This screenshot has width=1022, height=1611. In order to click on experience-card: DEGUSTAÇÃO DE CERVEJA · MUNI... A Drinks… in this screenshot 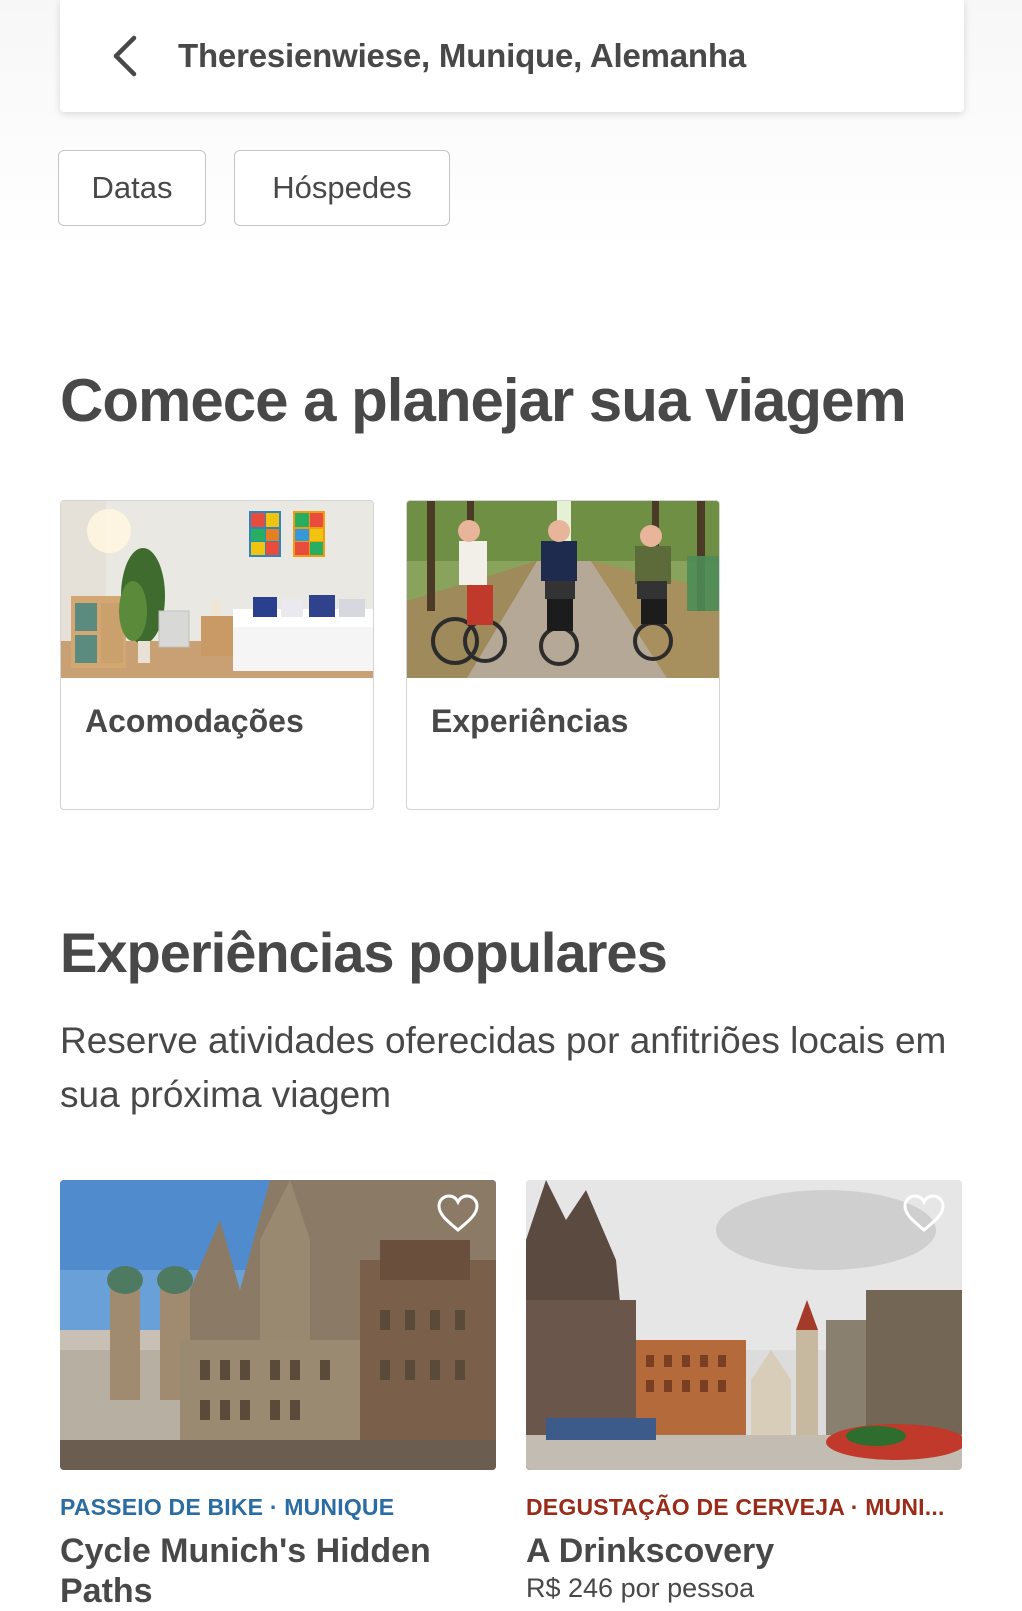, I will do `click(744, 1392)`.